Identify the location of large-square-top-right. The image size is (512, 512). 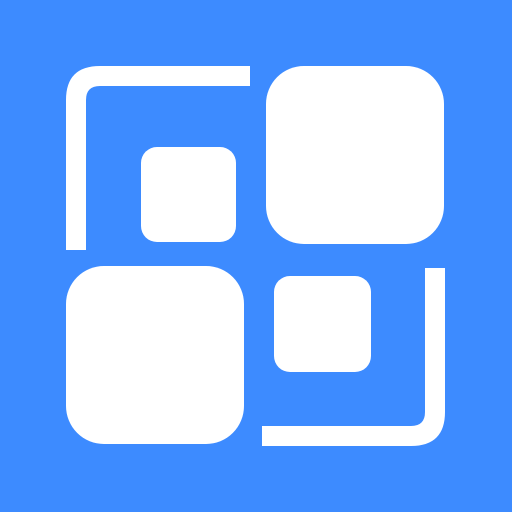
(355, 155).